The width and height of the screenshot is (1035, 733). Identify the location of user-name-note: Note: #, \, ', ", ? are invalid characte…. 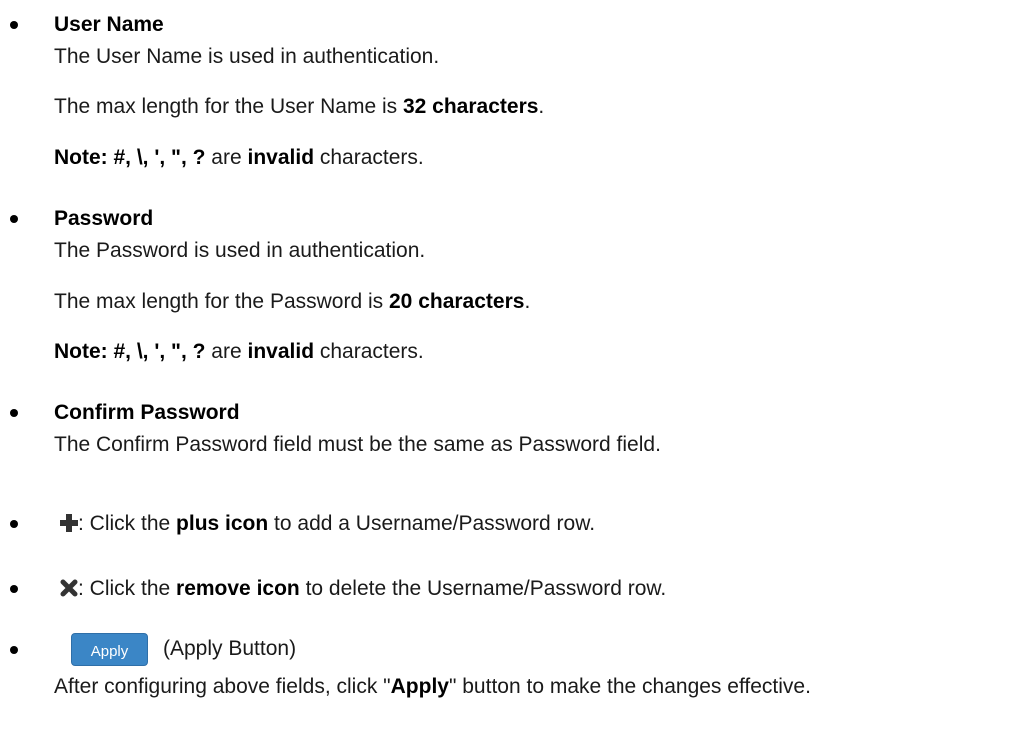
(239, 157).